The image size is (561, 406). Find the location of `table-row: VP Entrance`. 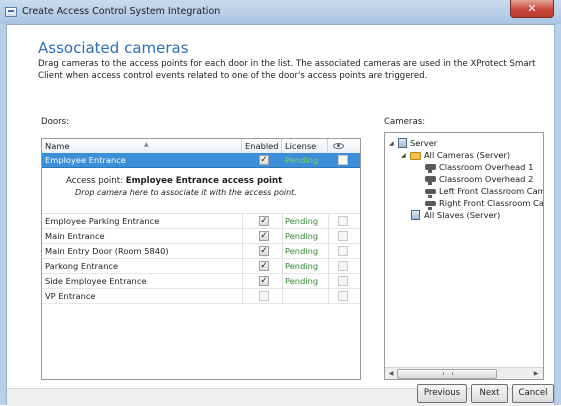

table-row: VP Entrance is located at coordinates (201, 296).